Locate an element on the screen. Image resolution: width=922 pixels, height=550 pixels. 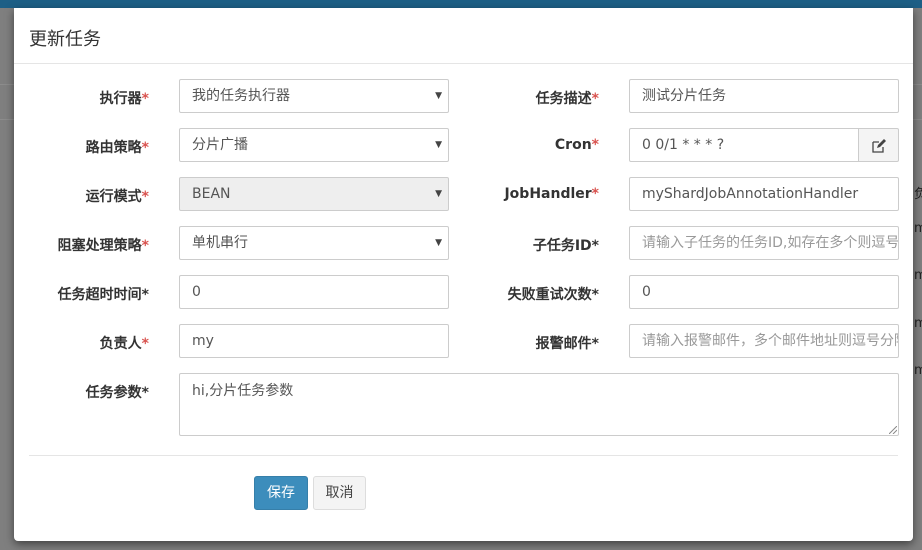
edit-icon is located at coordinates (879, 146).